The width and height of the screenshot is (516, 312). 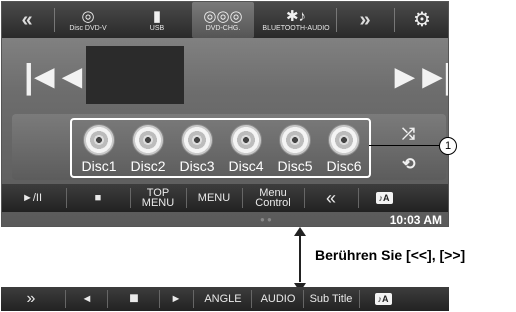 I want to click on disc-label: Disc6, so click(x=344, y=166).